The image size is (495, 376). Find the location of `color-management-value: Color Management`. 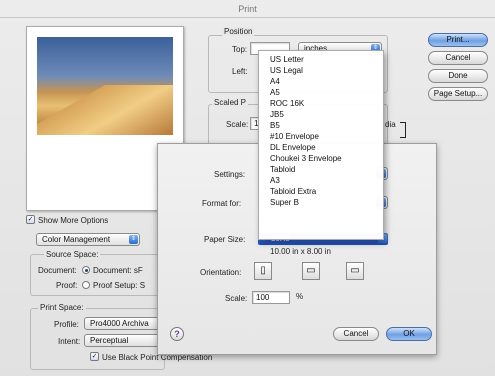

color-management-value: Color Management is located at coordinates (76, 239).